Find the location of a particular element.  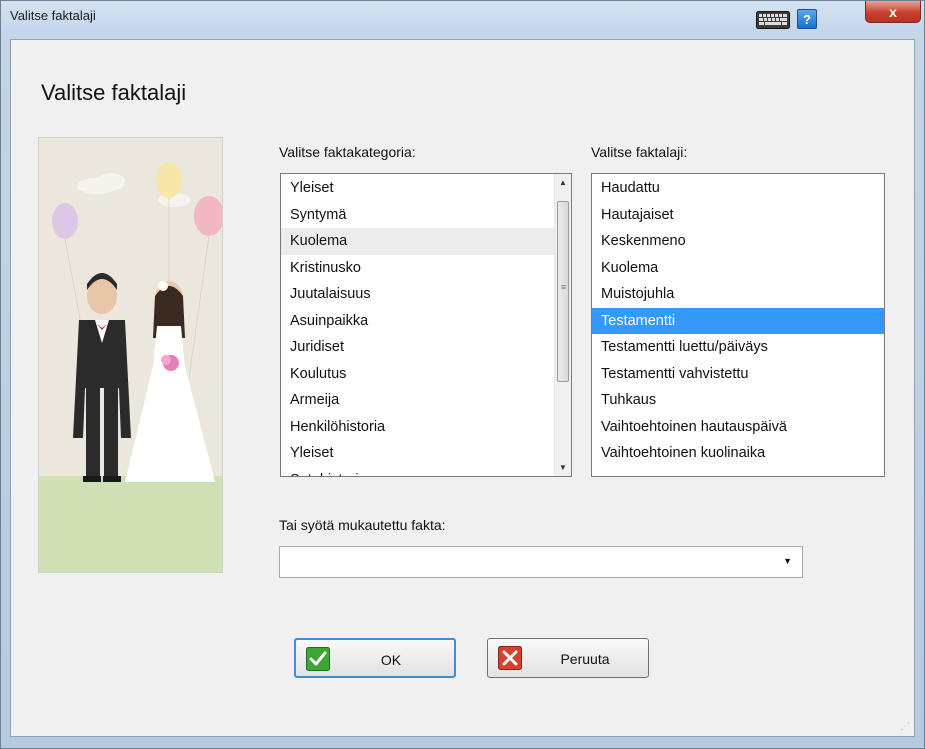

category-label: Valitse faktakategoria: is located at coordinates (347, 152).